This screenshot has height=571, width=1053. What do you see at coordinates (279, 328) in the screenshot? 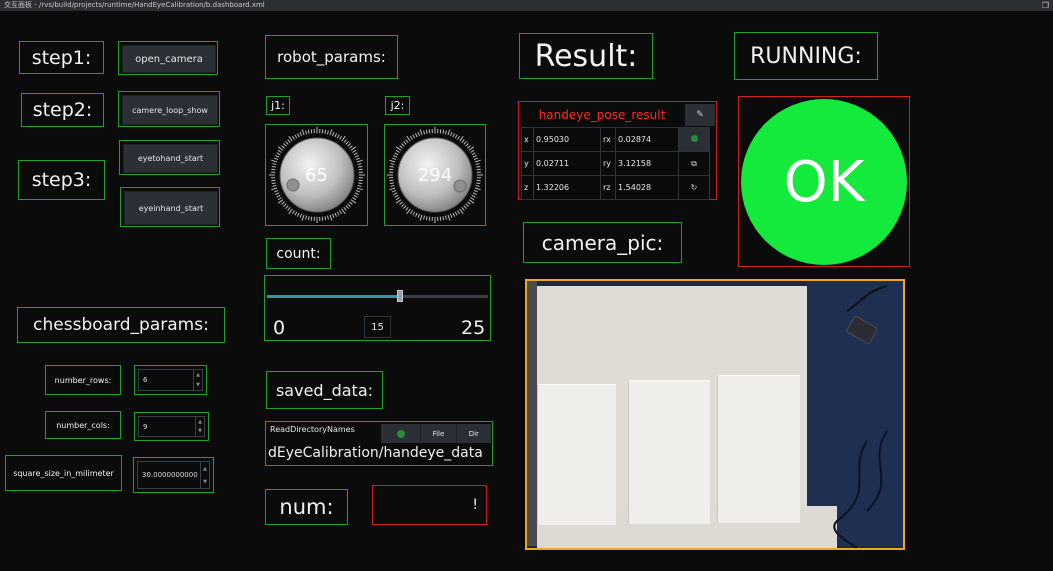
I see `count-min: 0` at bounding box center [279, 328].